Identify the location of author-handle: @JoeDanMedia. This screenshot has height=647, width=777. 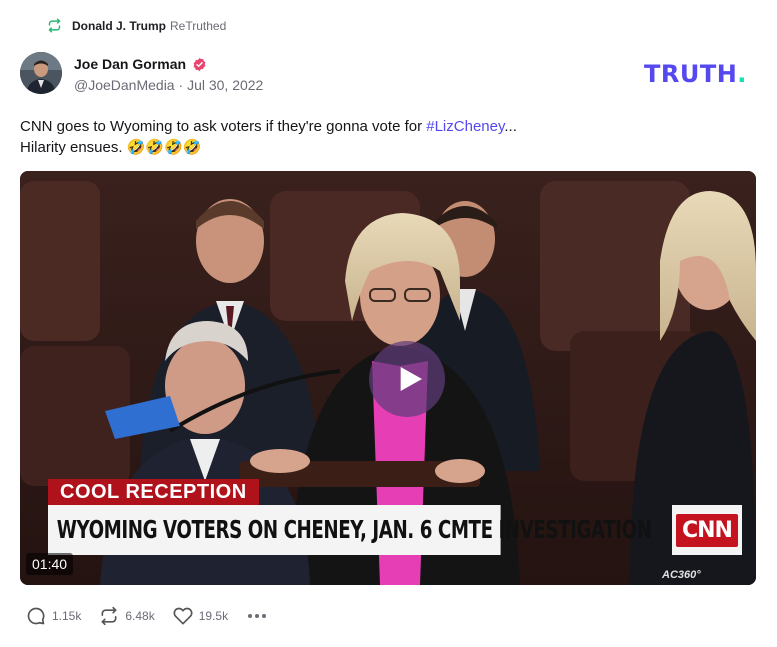
(124, 85).